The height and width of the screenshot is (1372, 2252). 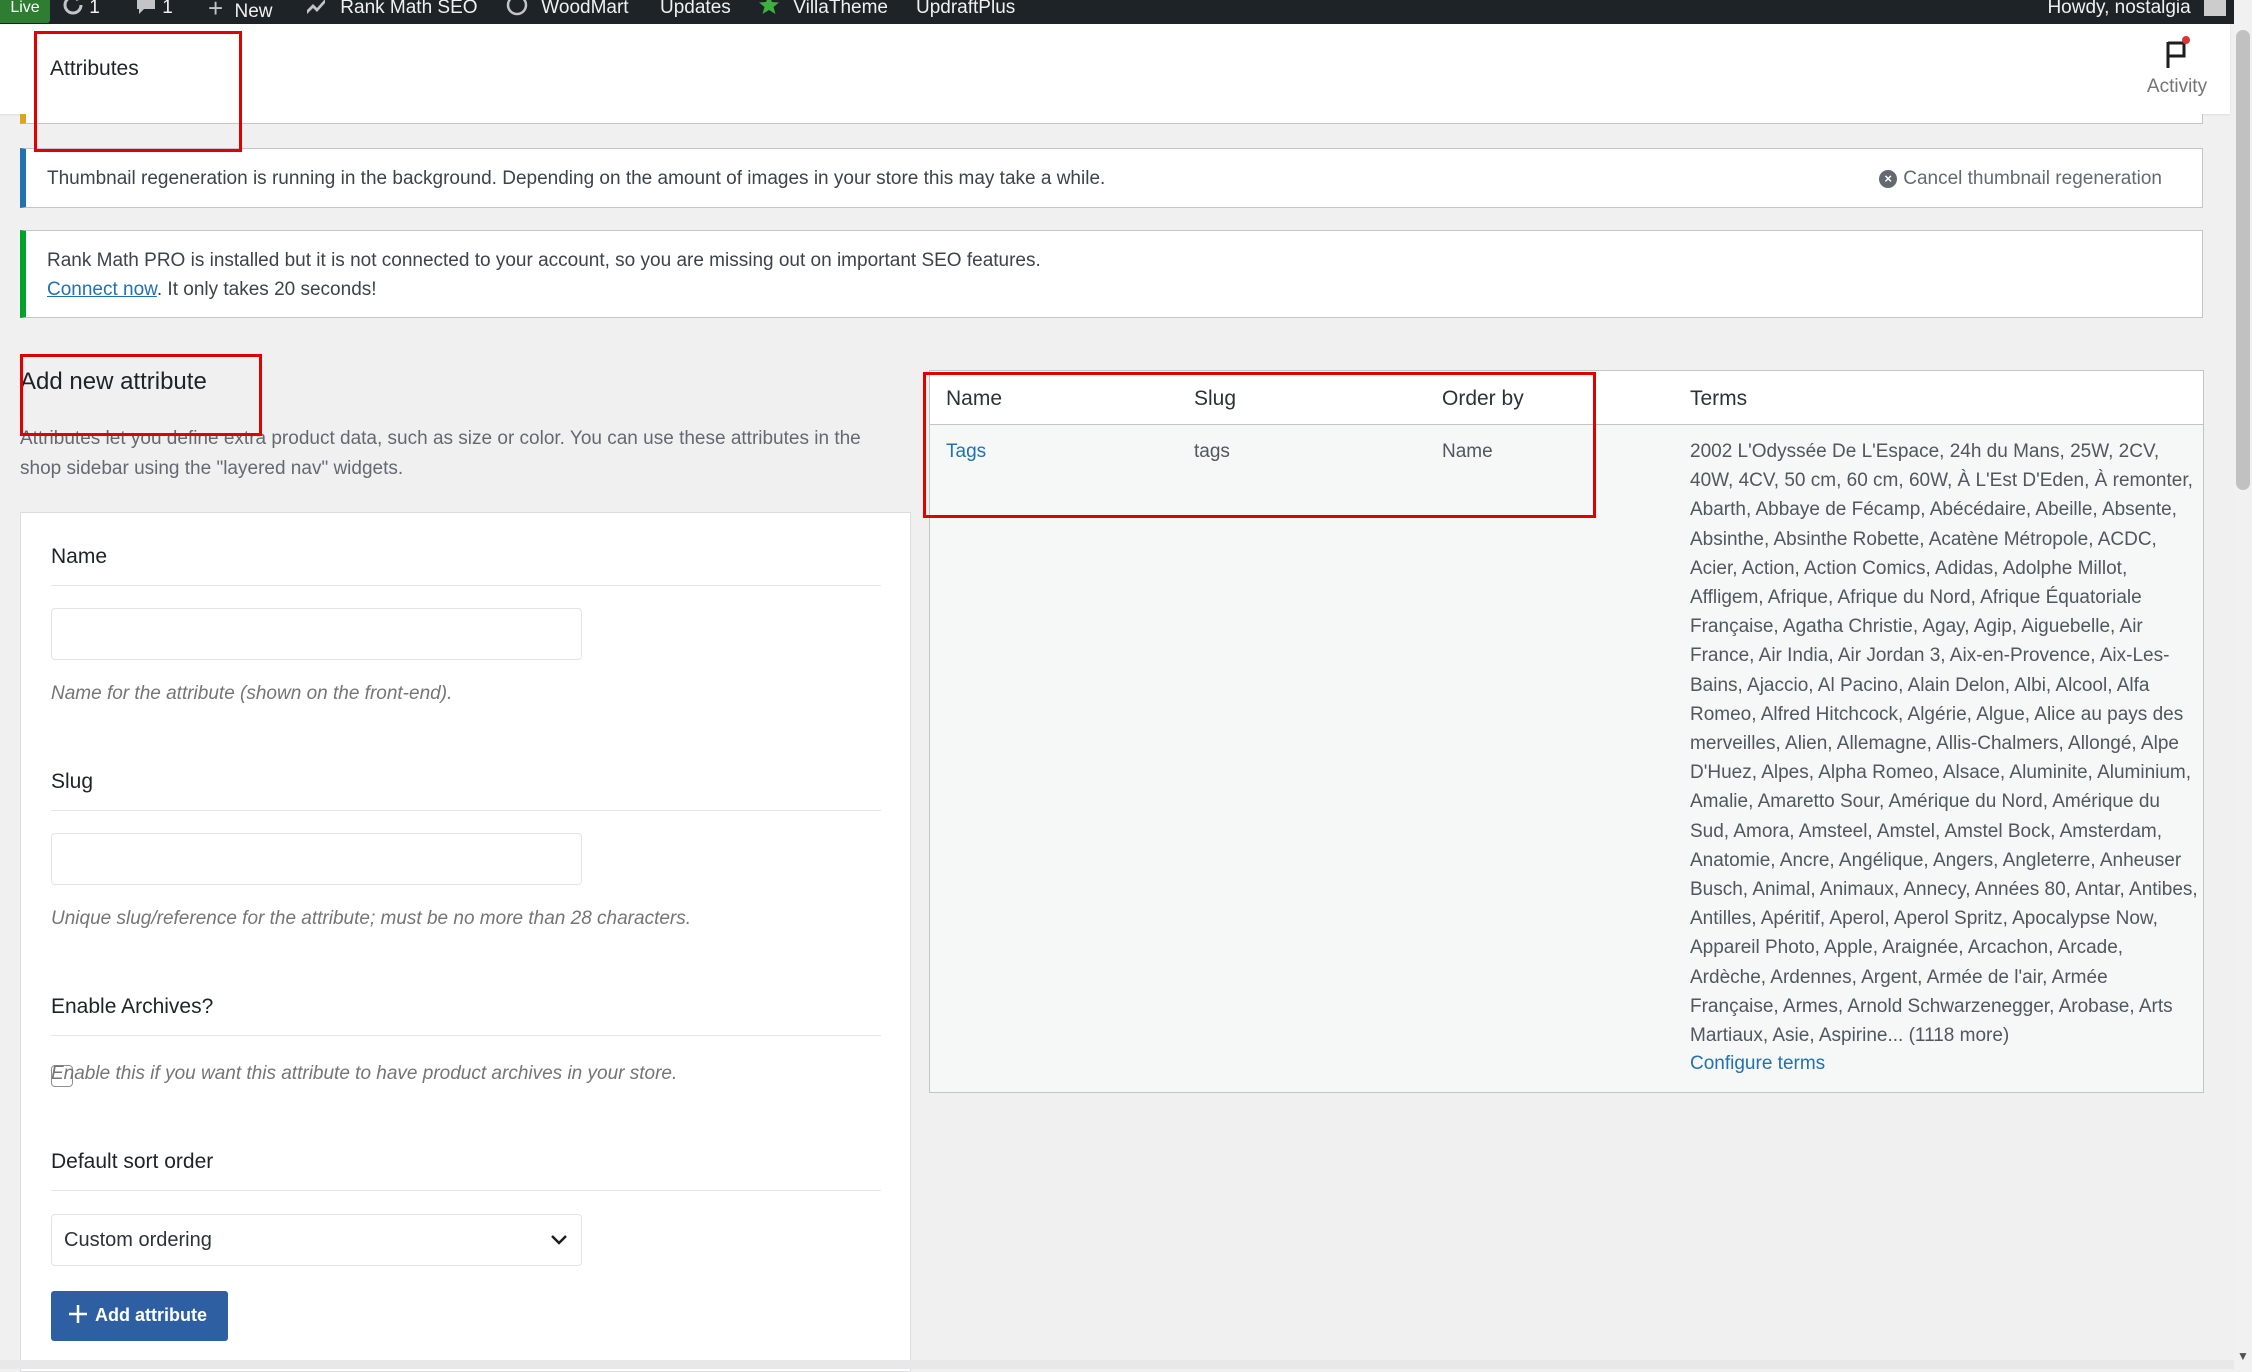 I want to click on column-header-order-by: Order by, so click(x=1483, y=398).